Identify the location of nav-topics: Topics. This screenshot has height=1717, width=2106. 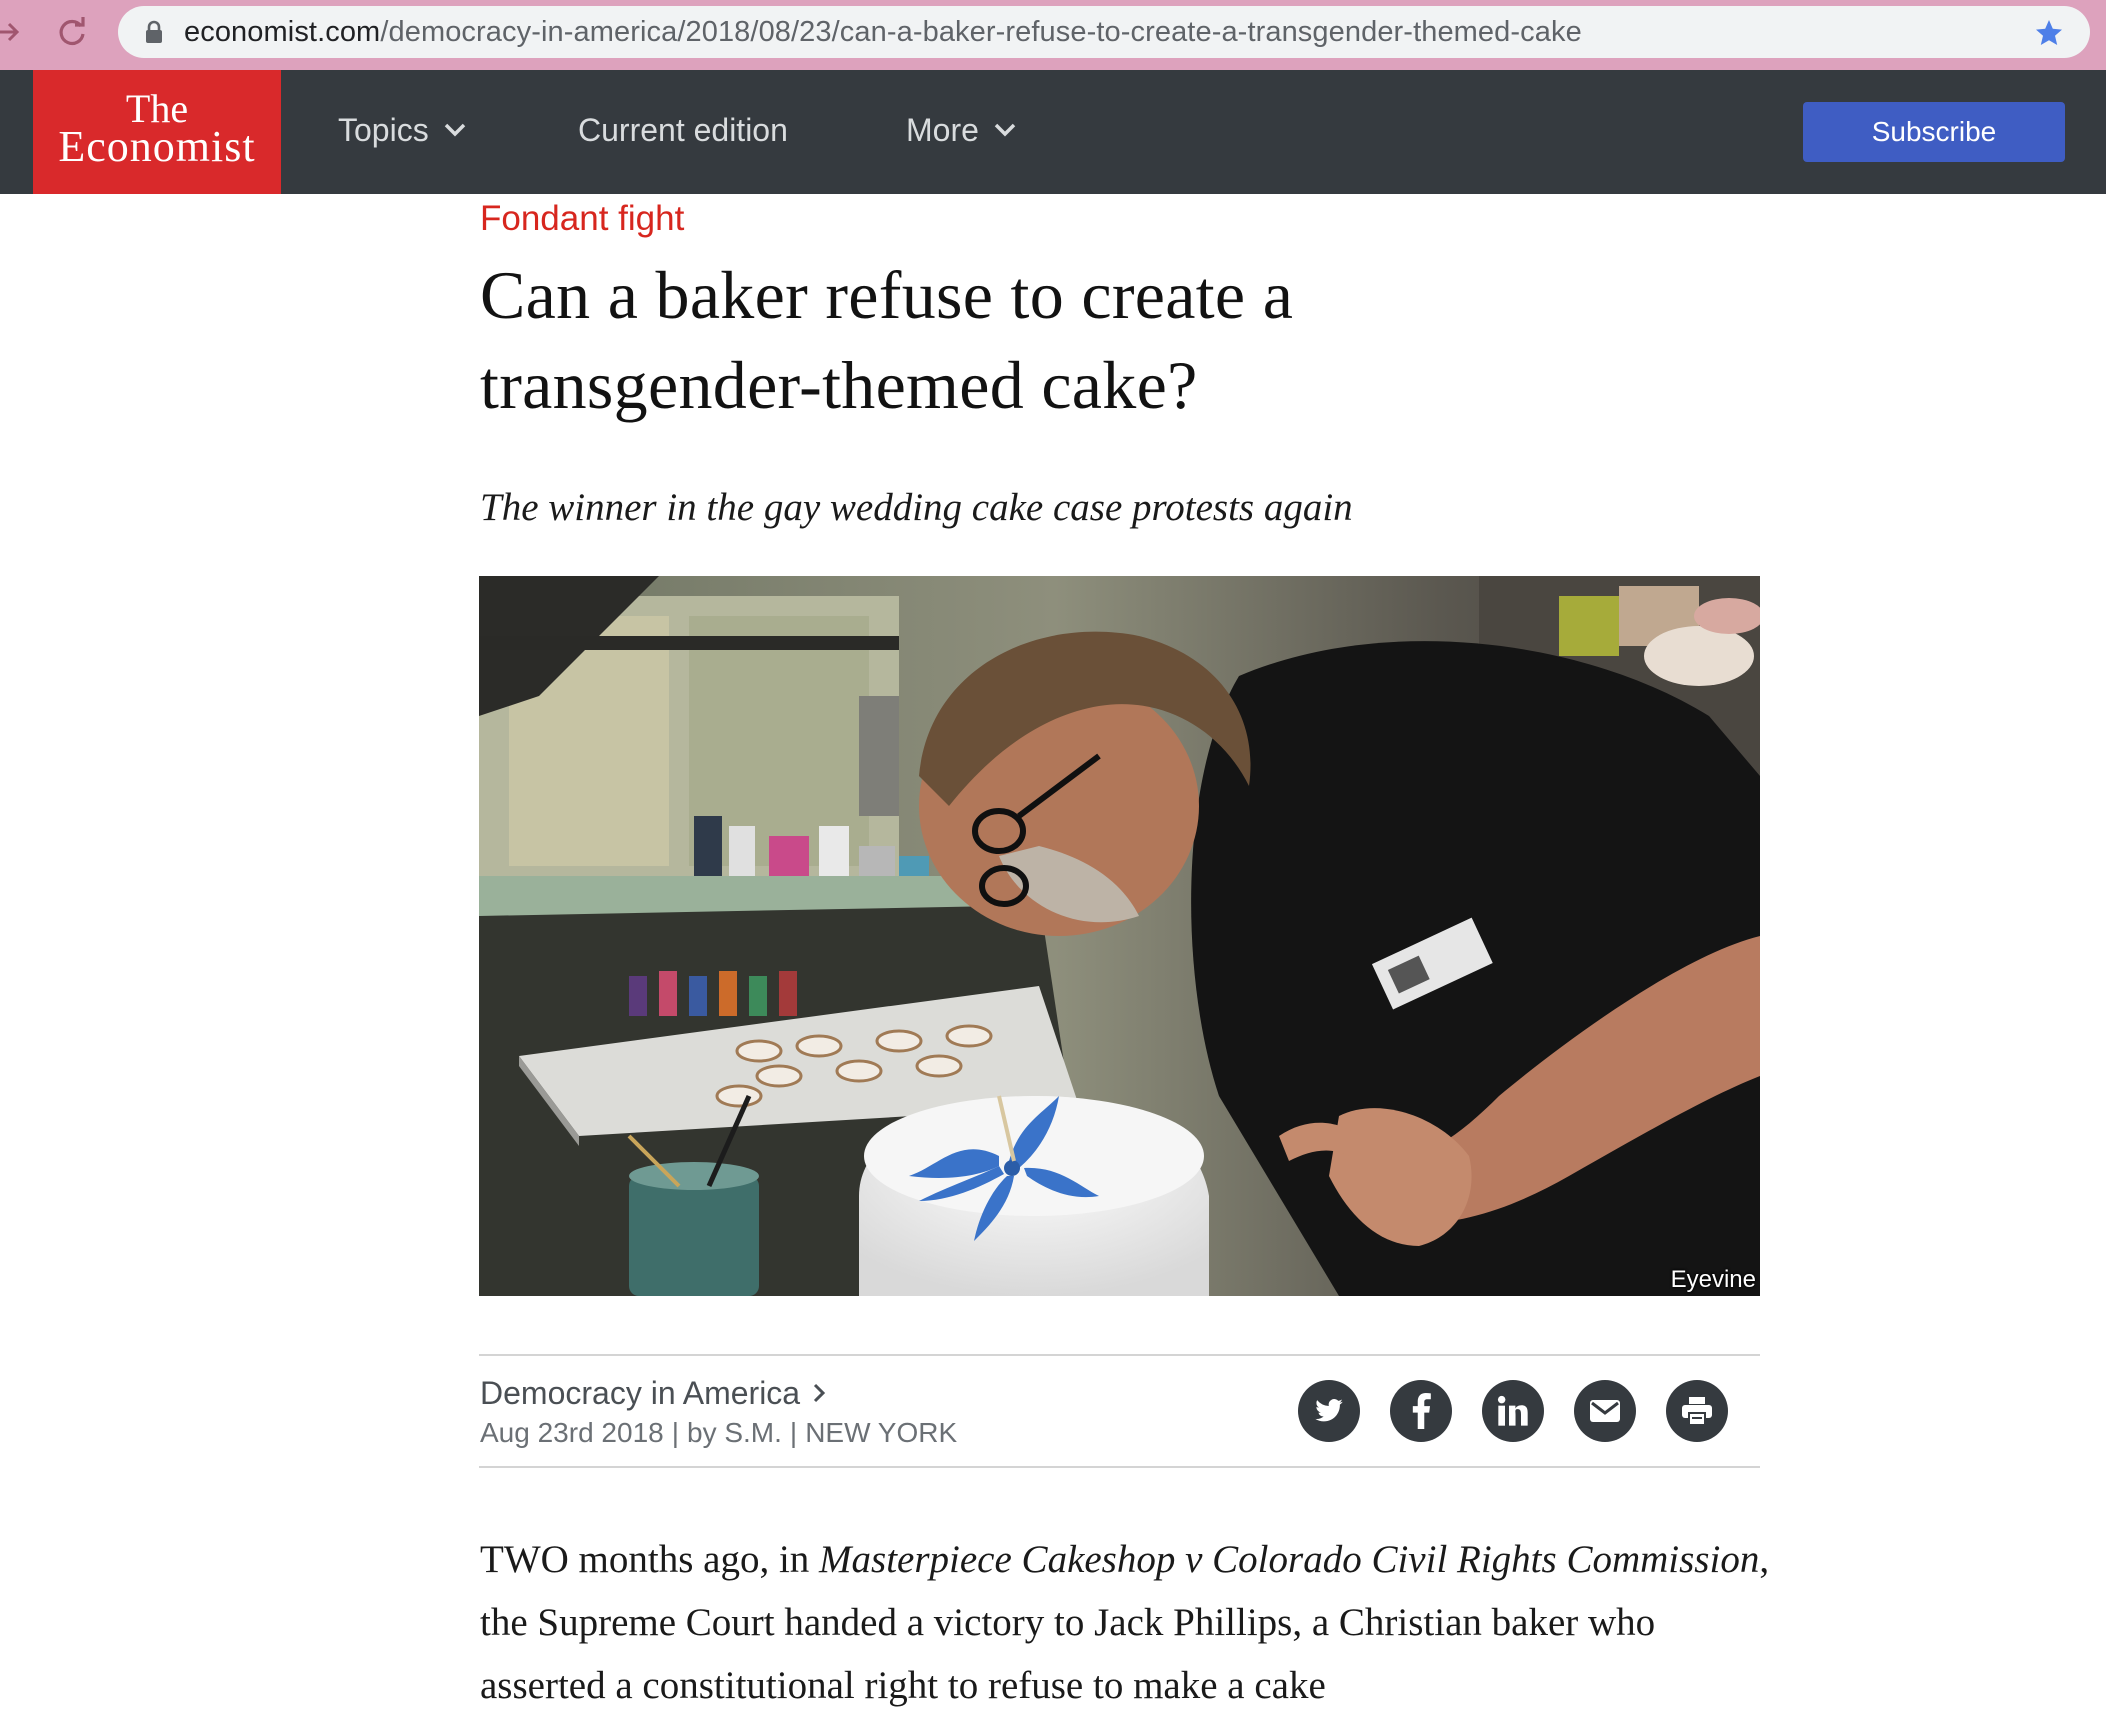
(402, 130).